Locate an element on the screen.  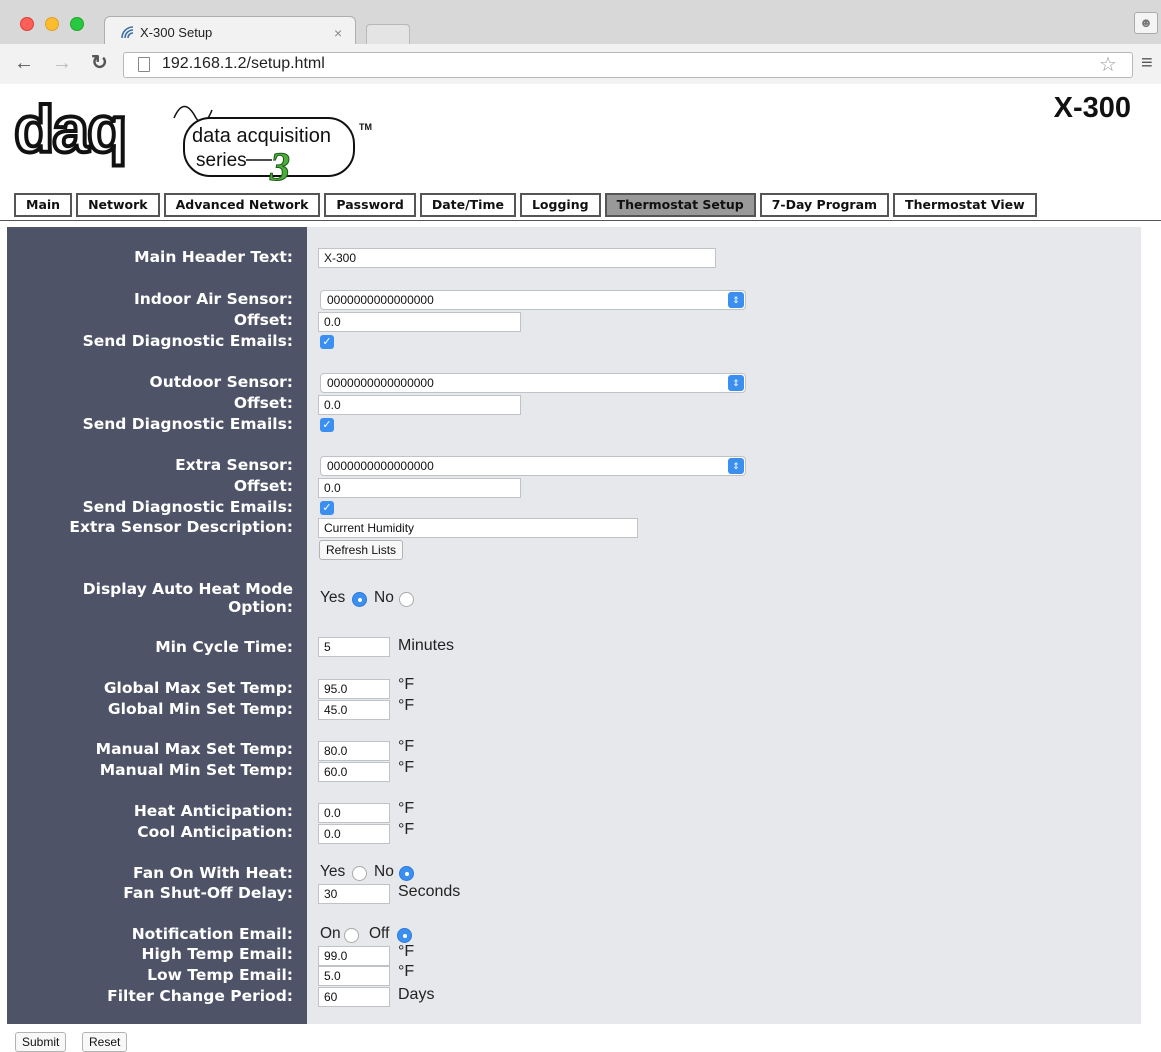
cool-anticipation-input: 0.0 is located at coordinates (354, 834).